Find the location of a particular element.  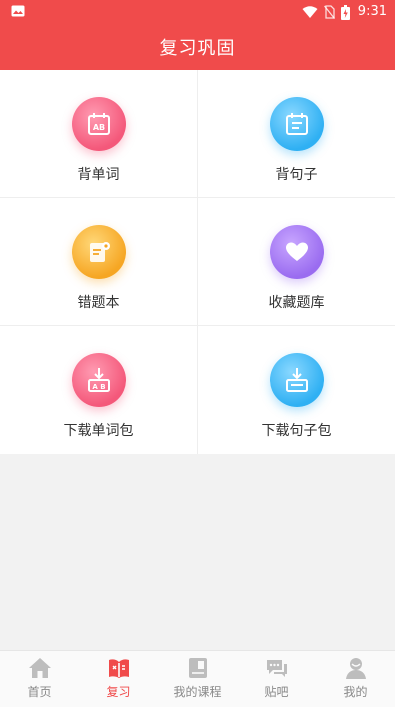

tab-label: 复习 is located at coordinates (118, 692).